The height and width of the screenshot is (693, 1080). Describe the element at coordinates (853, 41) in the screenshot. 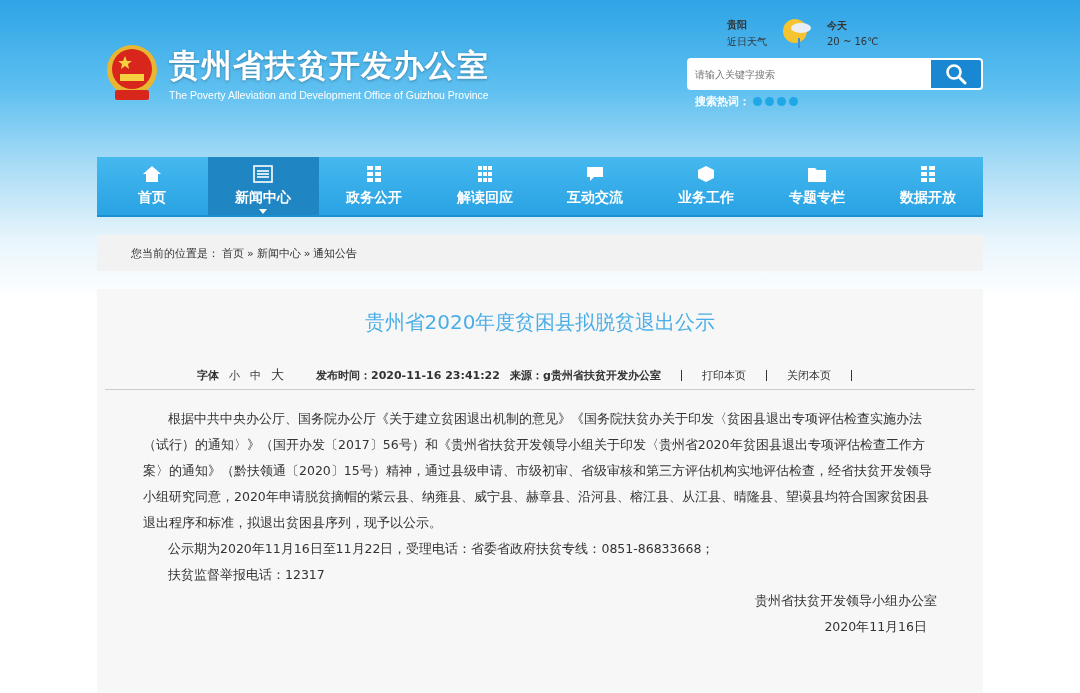

I see `temperature: 20 ~ 16℃` at that location.